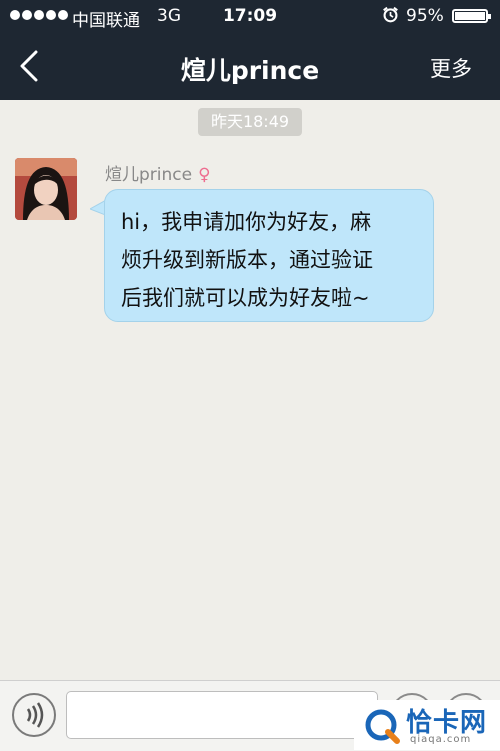 Image resolution: width=500 pixels, height=751 pixels. I want to click on voice-input-button, so click(34, 715).